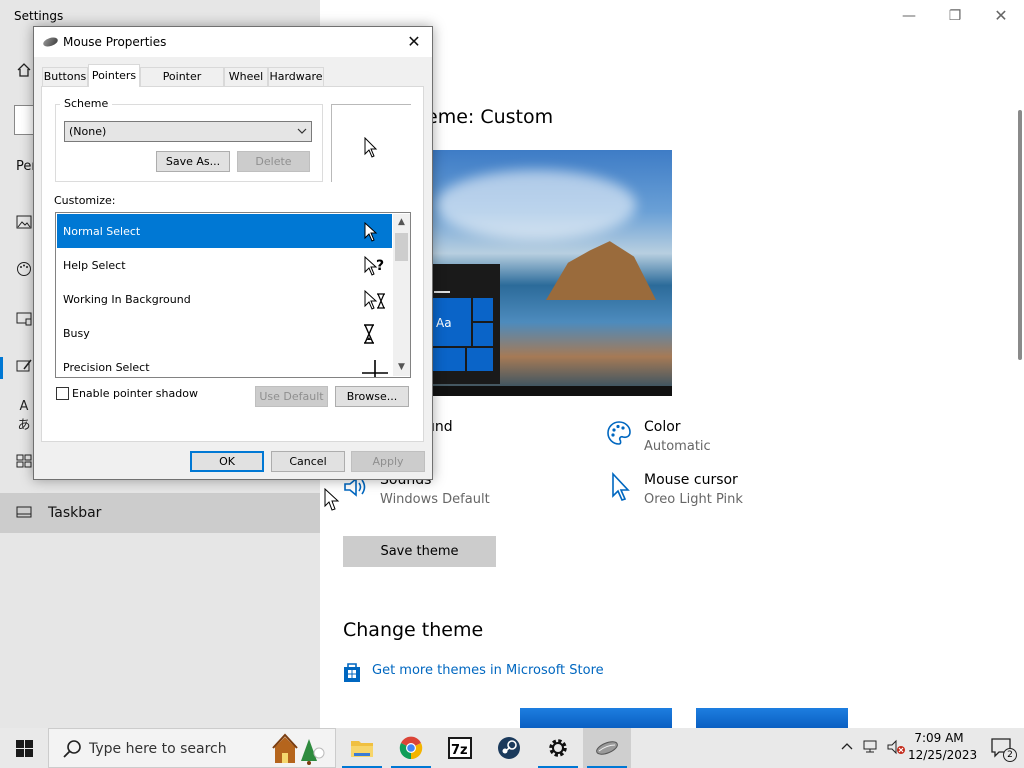  What do you see at coordinates (24, 368) in the screenshot?
I see `brush-icon` at bounding box center [24, 368].